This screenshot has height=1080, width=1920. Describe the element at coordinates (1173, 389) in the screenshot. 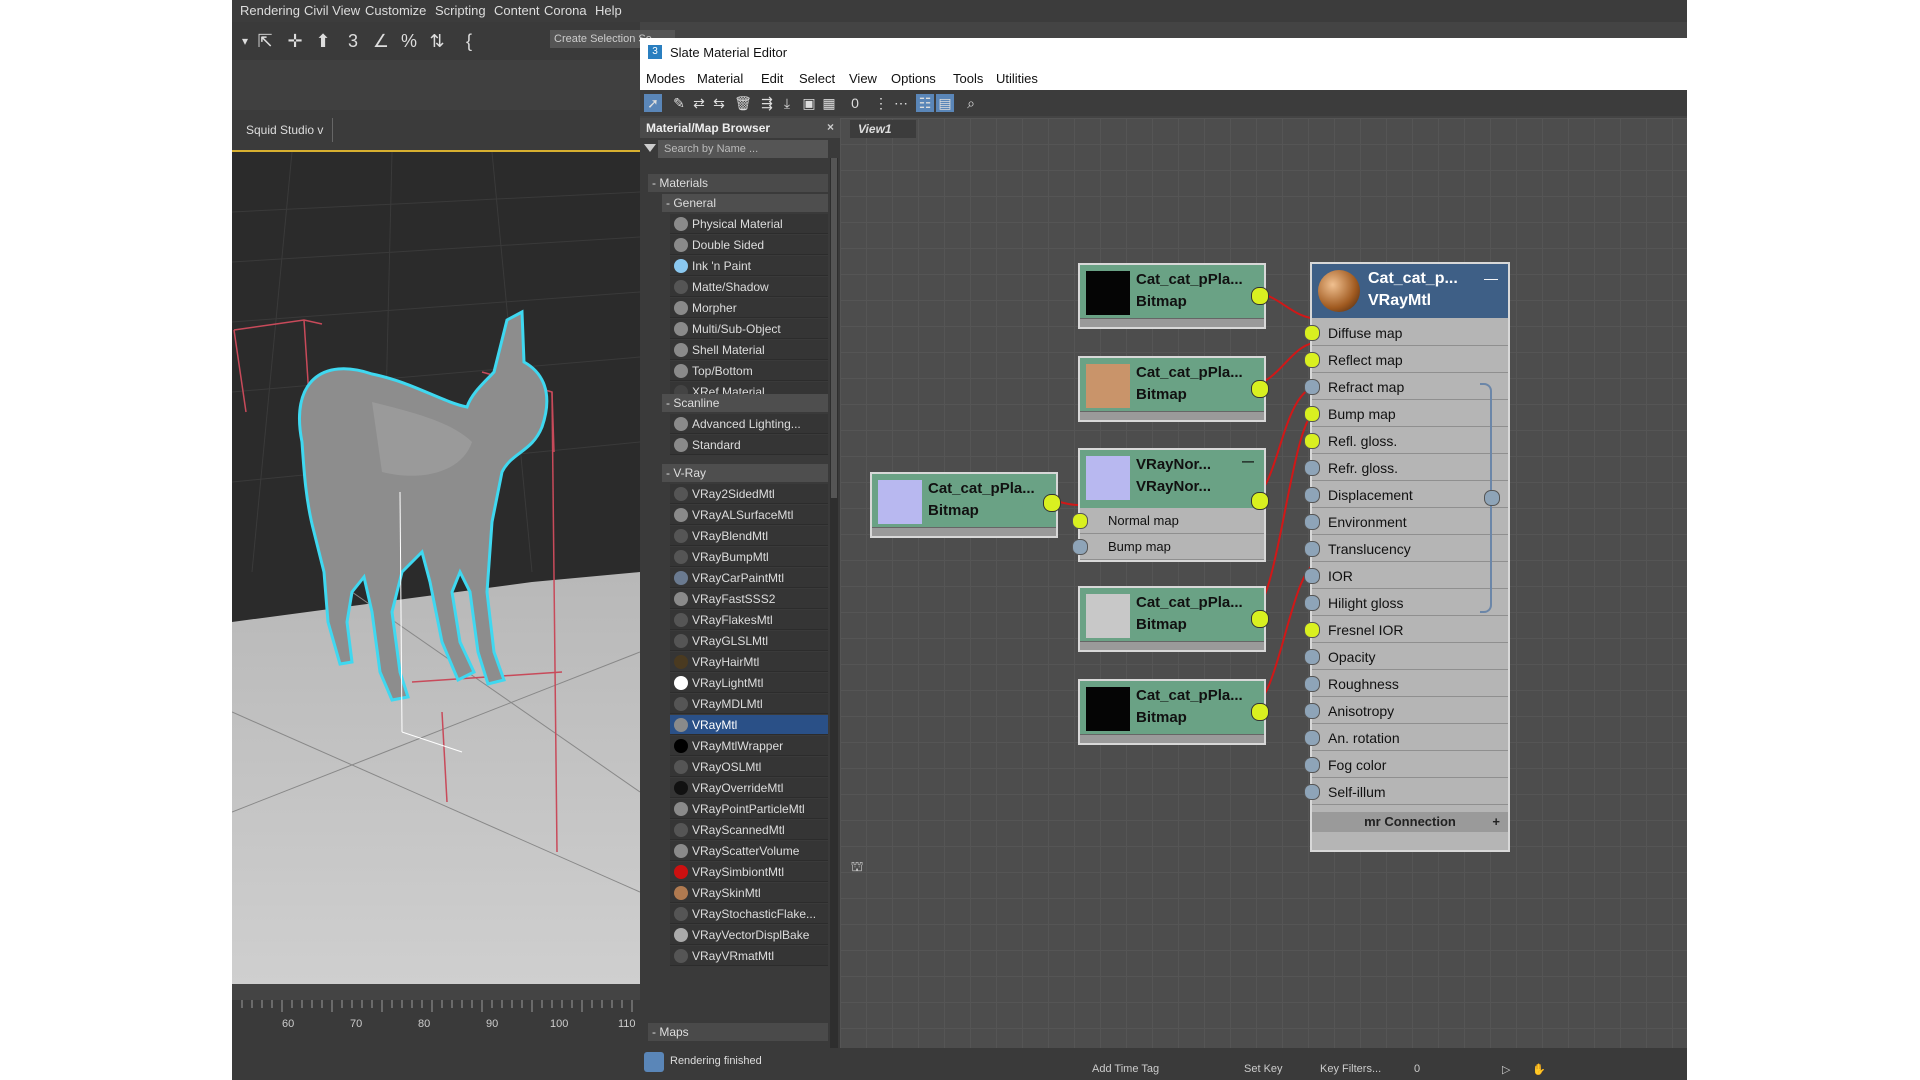

I see `bitmap-node-2: Cat_cat_pPla... Bitmap` at that location.